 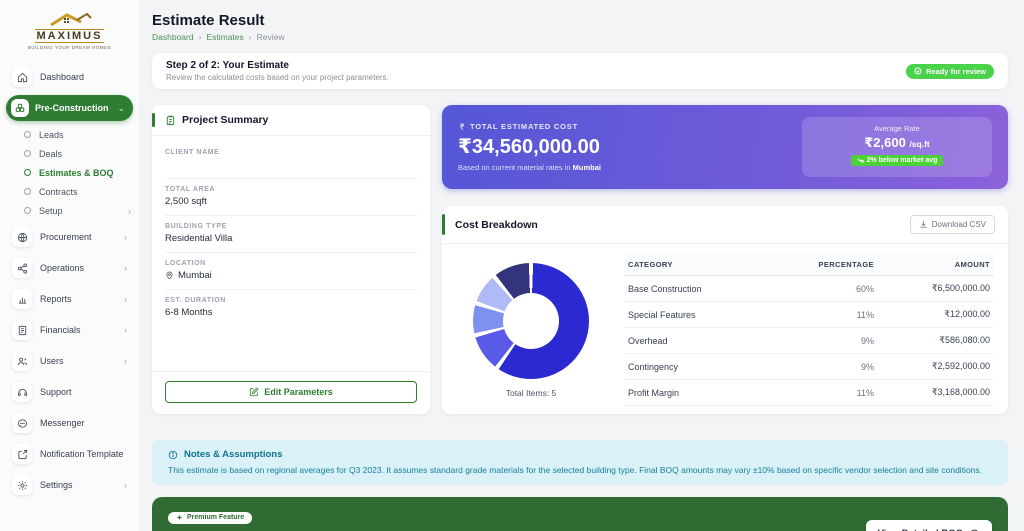 I want to click on donut-caption: Total Items: 5, so click(x=531, y=392).